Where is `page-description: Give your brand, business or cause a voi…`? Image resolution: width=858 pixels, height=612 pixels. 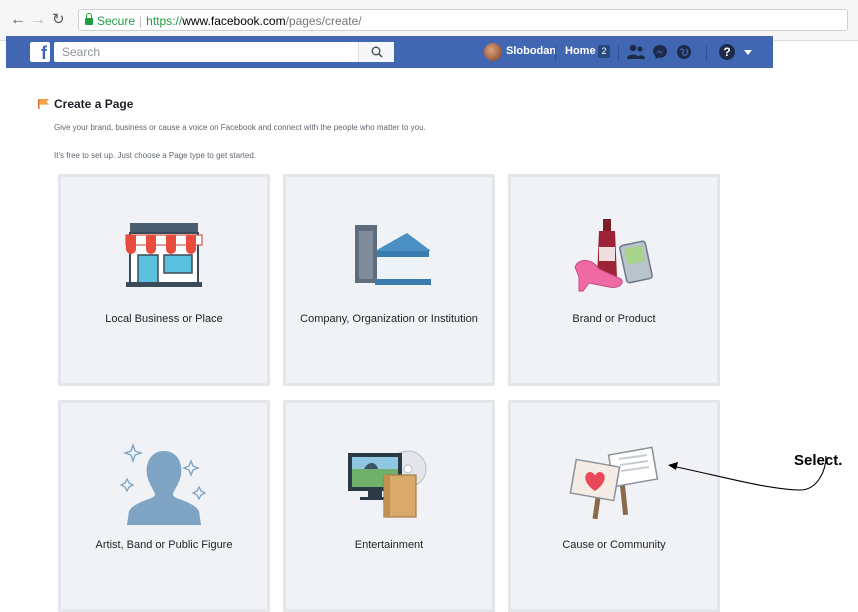
page-description: Give your brand, business or cause a voi… is located at coordinates (240, 127).